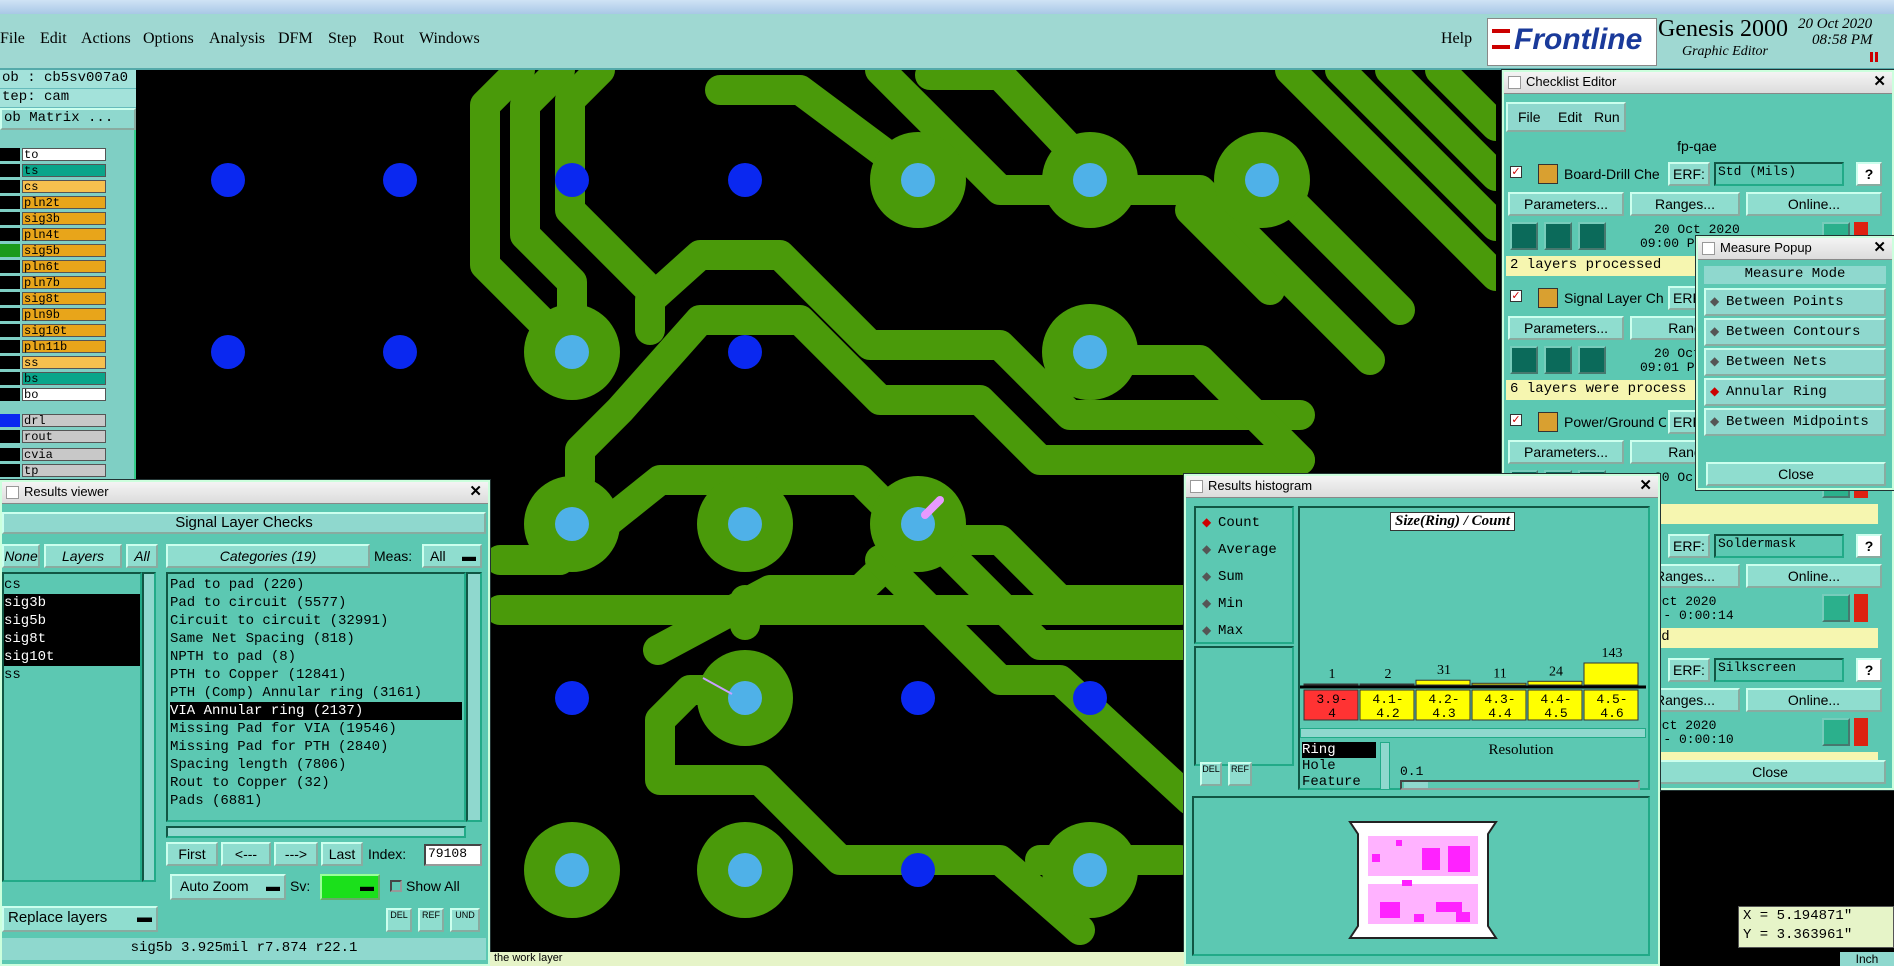 The width and height of the screenshot is (1894, 966). I want to click on all-layers-button: All, so click(142, 556).